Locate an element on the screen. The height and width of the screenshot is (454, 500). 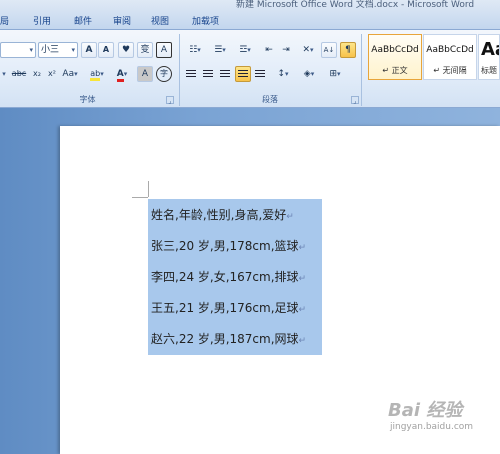
justify-icon is located at coordinates (243, 74).